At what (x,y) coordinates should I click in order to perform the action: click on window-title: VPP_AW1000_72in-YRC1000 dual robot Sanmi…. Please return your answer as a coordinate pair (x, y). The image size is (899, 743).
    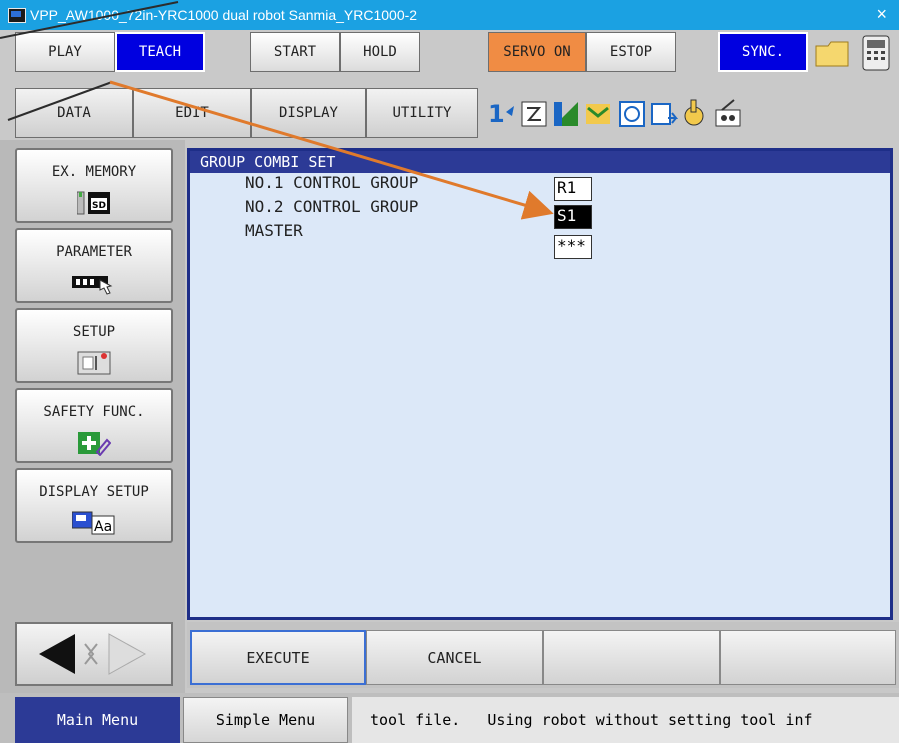
    Looking at the image, I should click on (224, 15).